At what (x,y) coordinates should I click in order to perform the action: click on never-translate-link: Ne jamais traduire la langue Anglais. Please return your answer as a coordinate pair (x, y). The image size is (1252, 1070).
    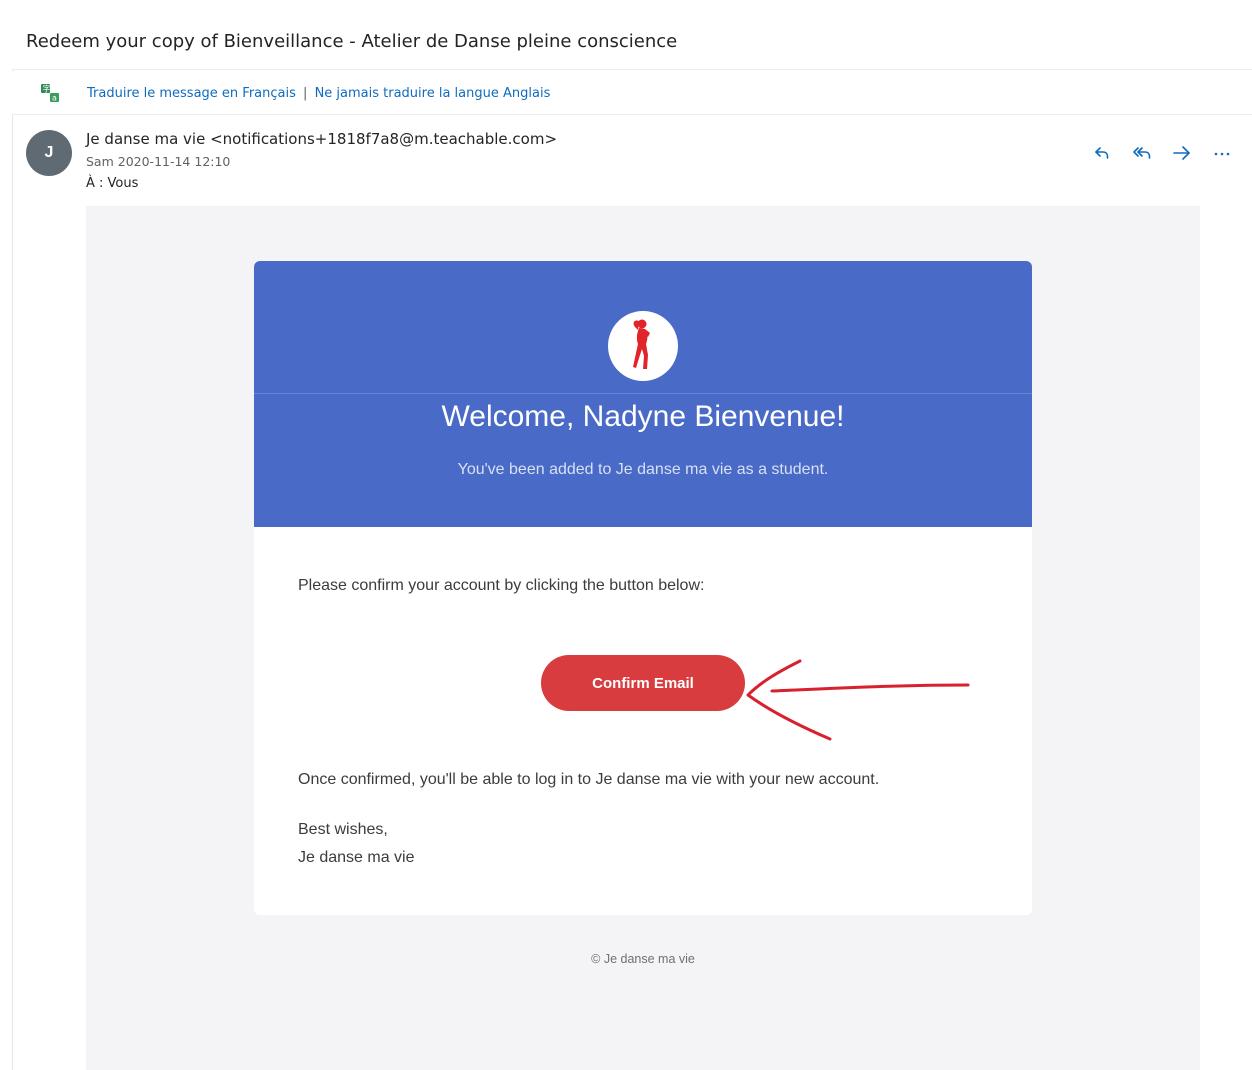
    Looking at the image, I should click on (433, 93).